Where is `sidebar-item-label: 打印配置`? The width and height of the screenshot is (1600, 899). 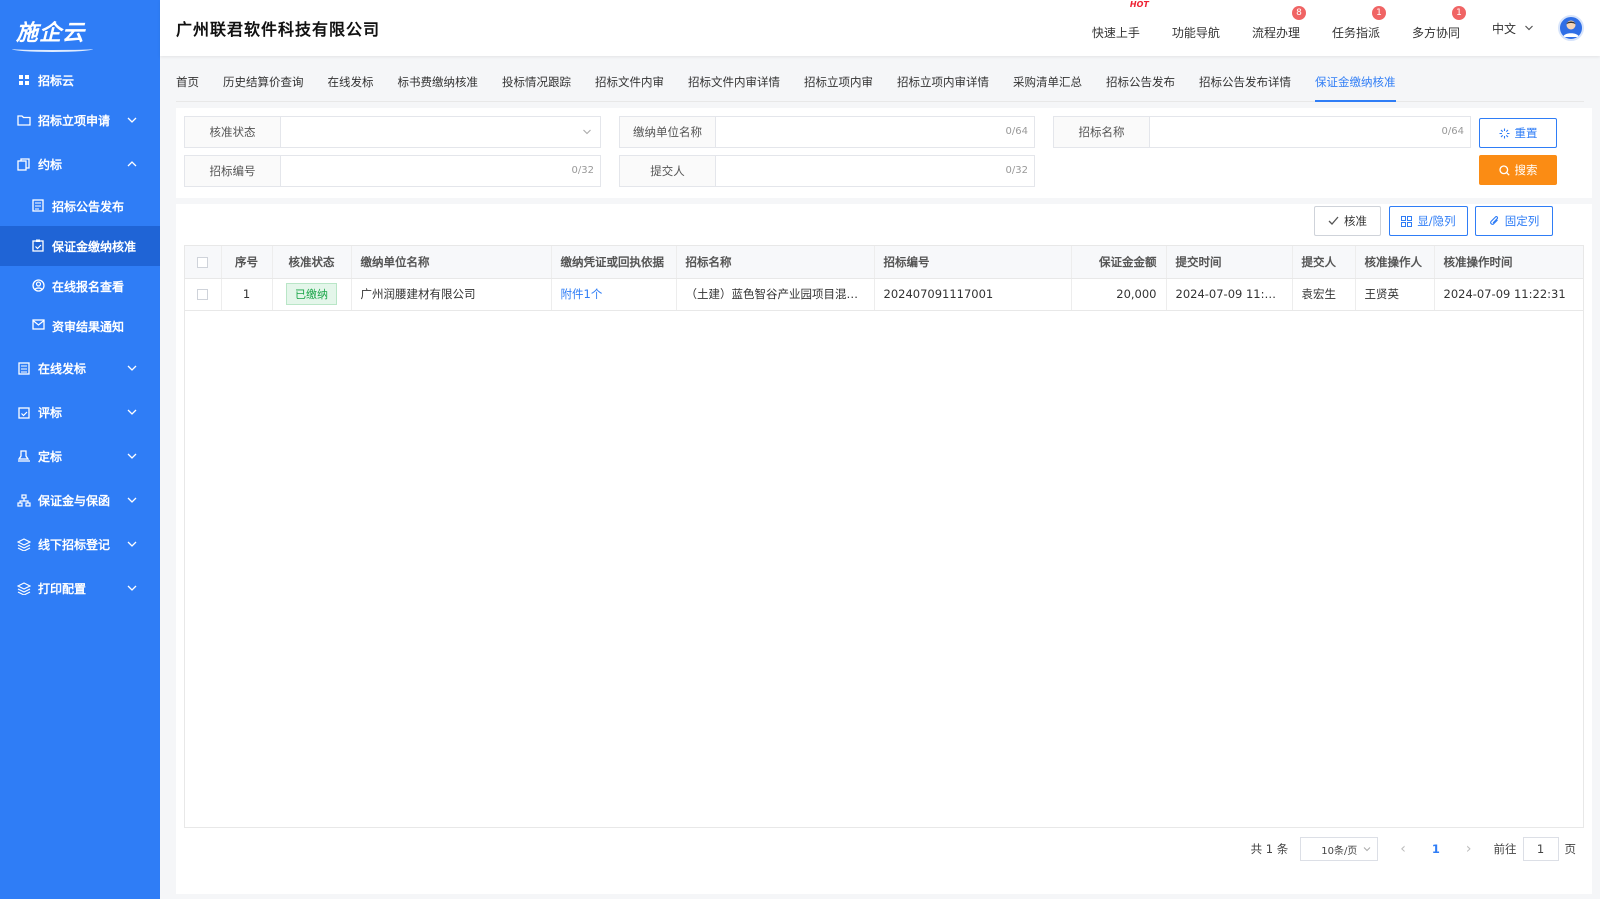
sidebar-item-label: 打印配置 is located at coordinates (62, 588).